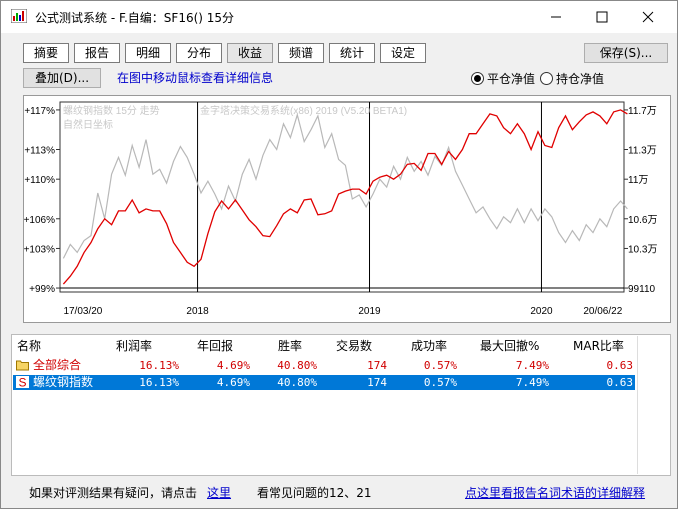 The width and height of the screenshot is (678, 509). I want to click on radio-closed-equity: 平仓净值, so click(503, 78).